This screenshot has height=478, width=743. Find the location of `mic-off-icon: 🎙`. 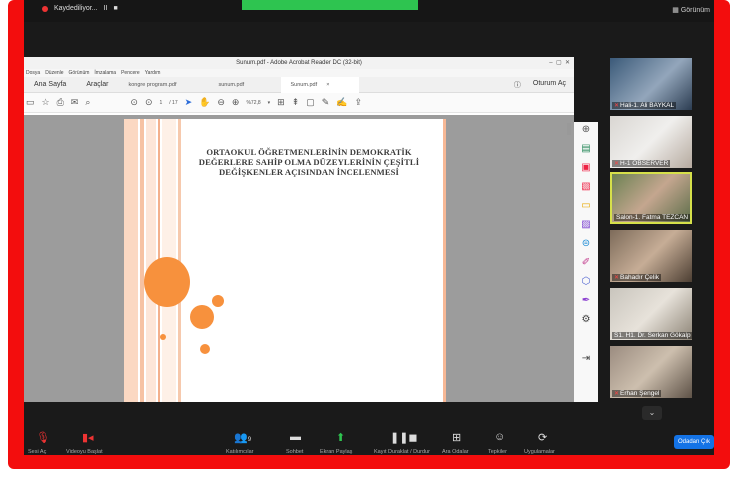

mic-off-icon: 🎙 is located at coordinates (43, 437).